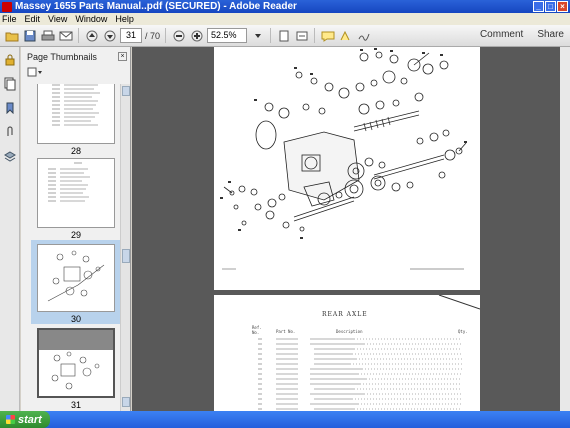  I want to click on thumbnail-item-selected: 30, so click(76, 282).